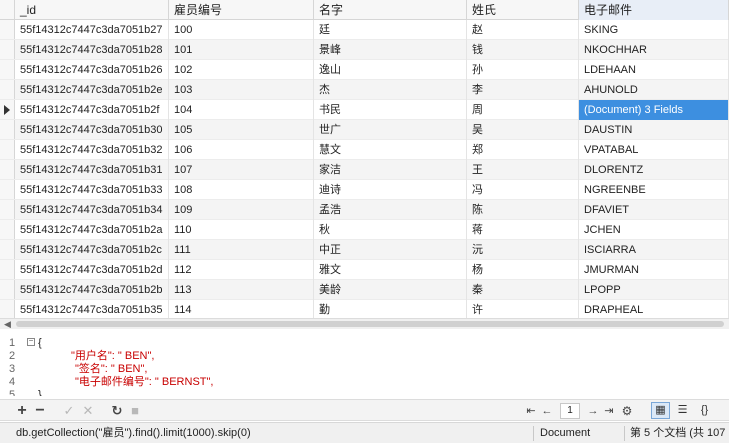 This screenshot has width=729, height=443. Describe the element at coordinates (523, 190) in the screenshot. I see `cell-last-name: 冯` at that location.